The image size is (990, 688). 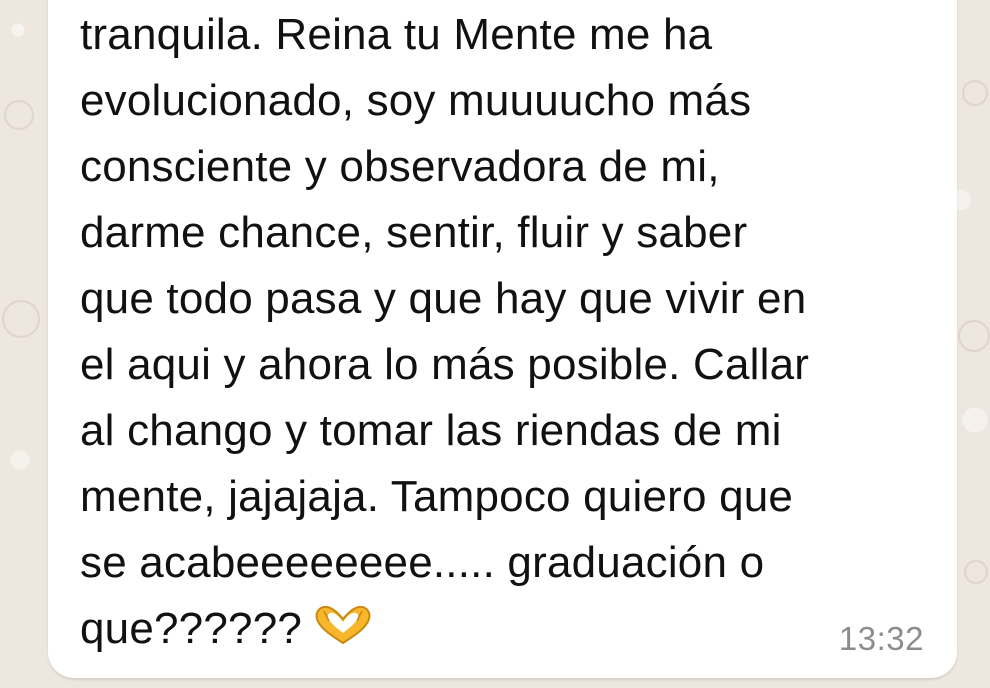 What do you see at coordinates (343, 625) in the screenshot?
I see `heart-hands-emoji-icon` at bounding box center [343, 625].